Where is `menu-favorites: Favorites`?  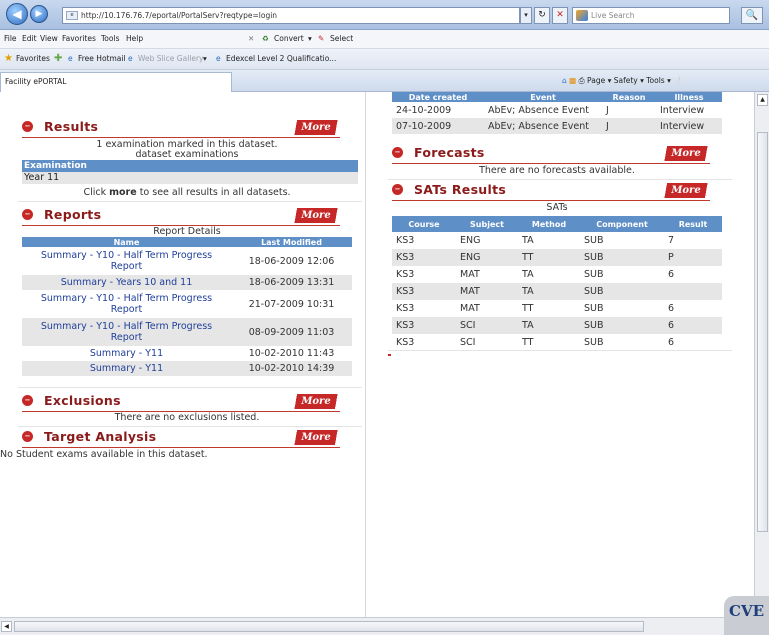 menu-favorites: Favorites is located at coordinates (79, 39).